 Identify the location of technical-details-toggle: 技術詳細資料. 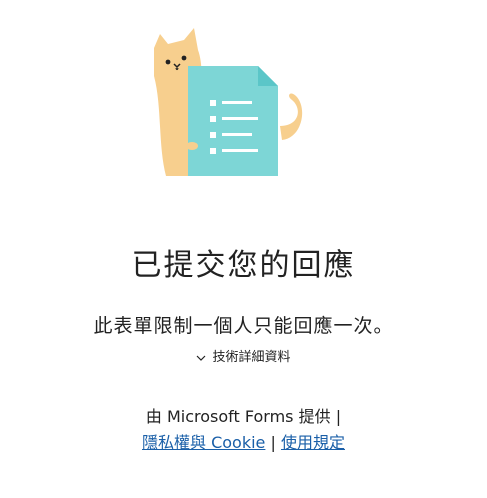
(243, 355).